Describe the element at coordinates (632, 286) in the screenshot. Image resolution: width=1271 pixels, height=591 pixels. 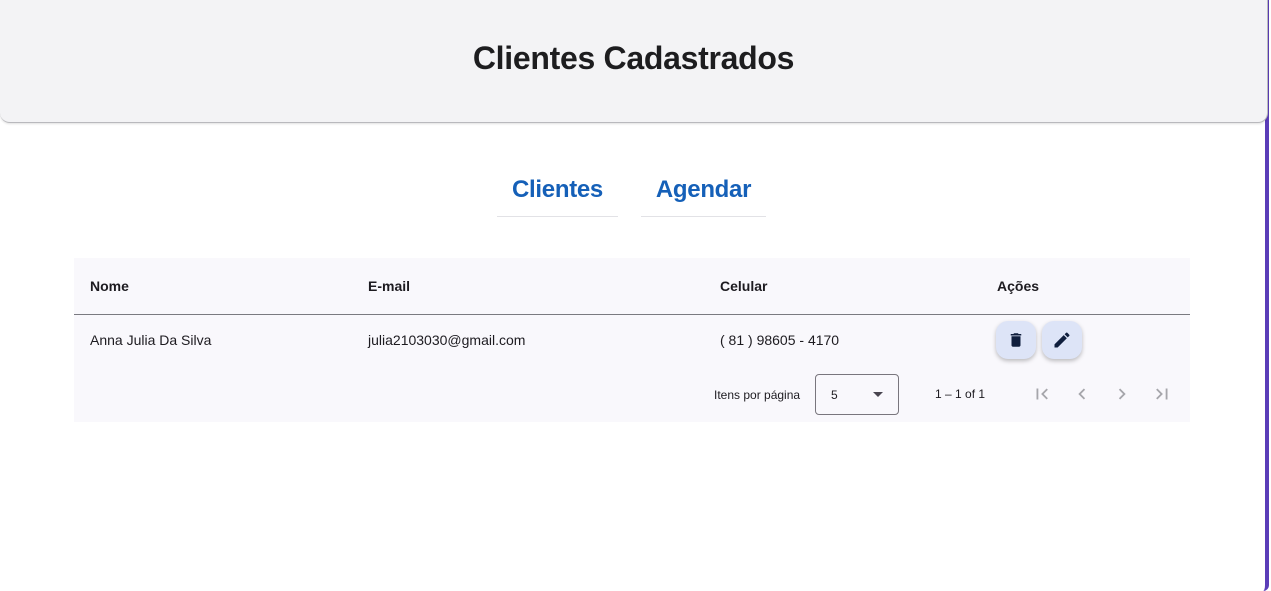
I see `table-header-row: Nome E-mail Celular Ações` at that location.